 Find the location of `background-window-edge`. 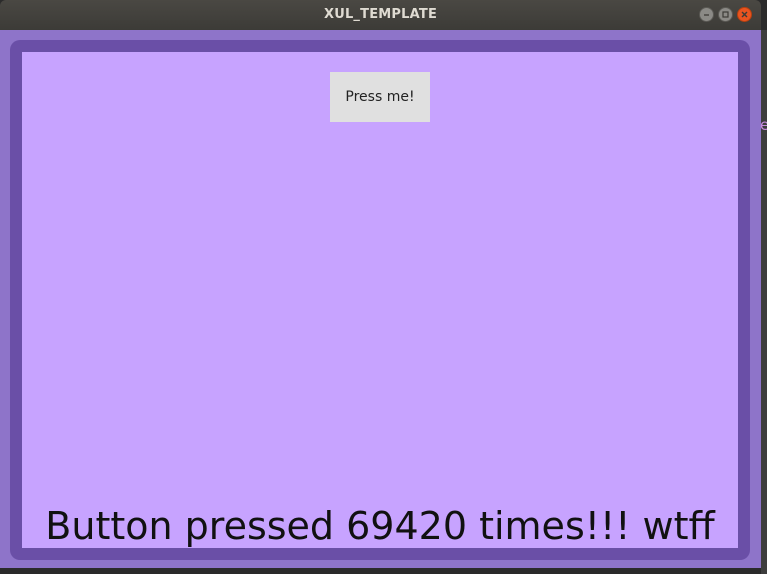

background-window-edge is located at coordinates (764, 302).